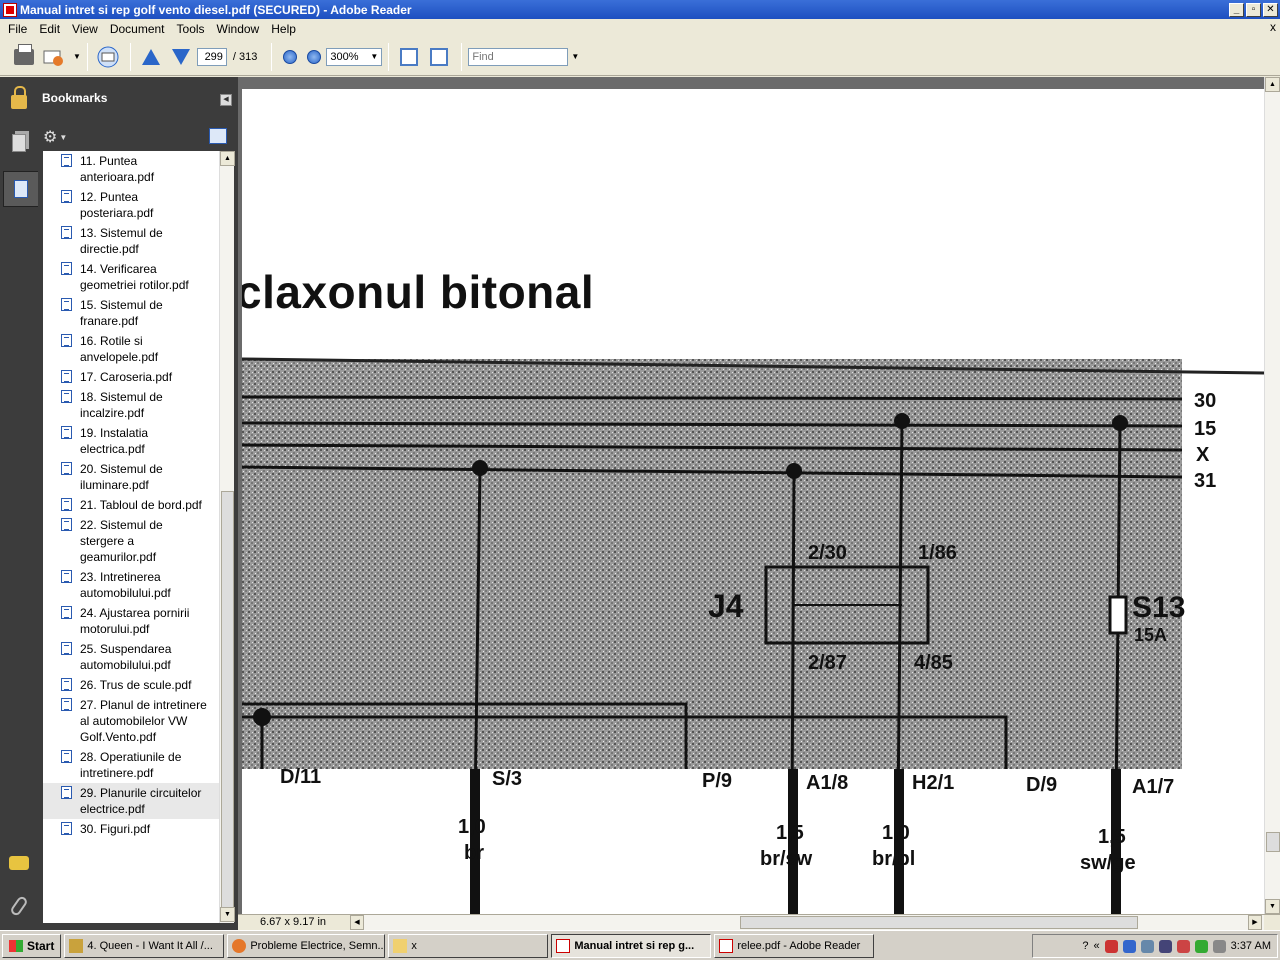 The image size is (1280, 960). Describe the element at coordinates (794, 471) in the screenshot. I see `junction-dot` at that location.